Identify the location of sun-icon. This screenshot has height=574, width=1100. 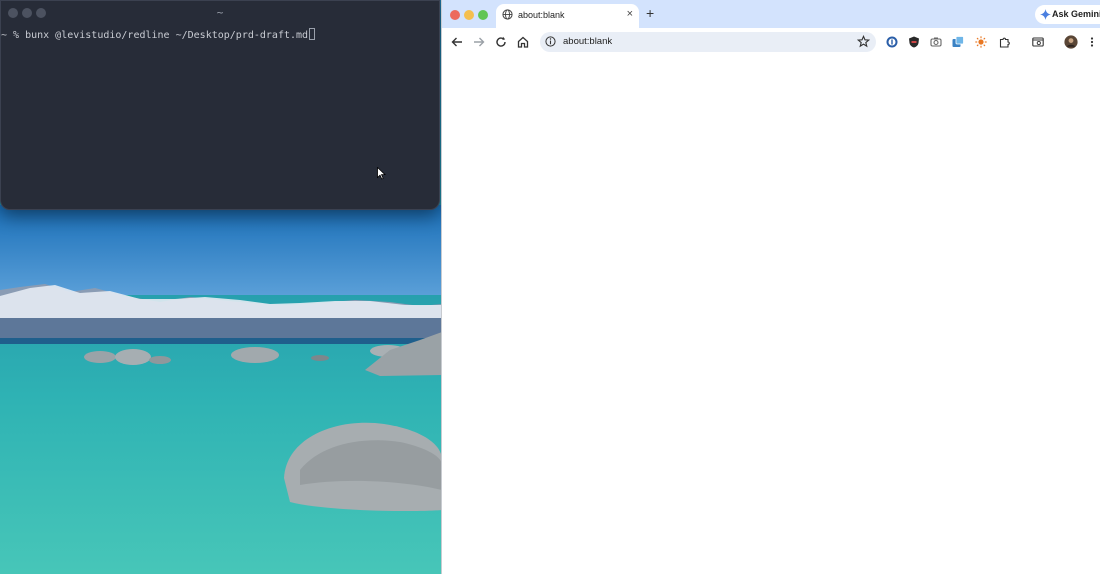
(981, 42).